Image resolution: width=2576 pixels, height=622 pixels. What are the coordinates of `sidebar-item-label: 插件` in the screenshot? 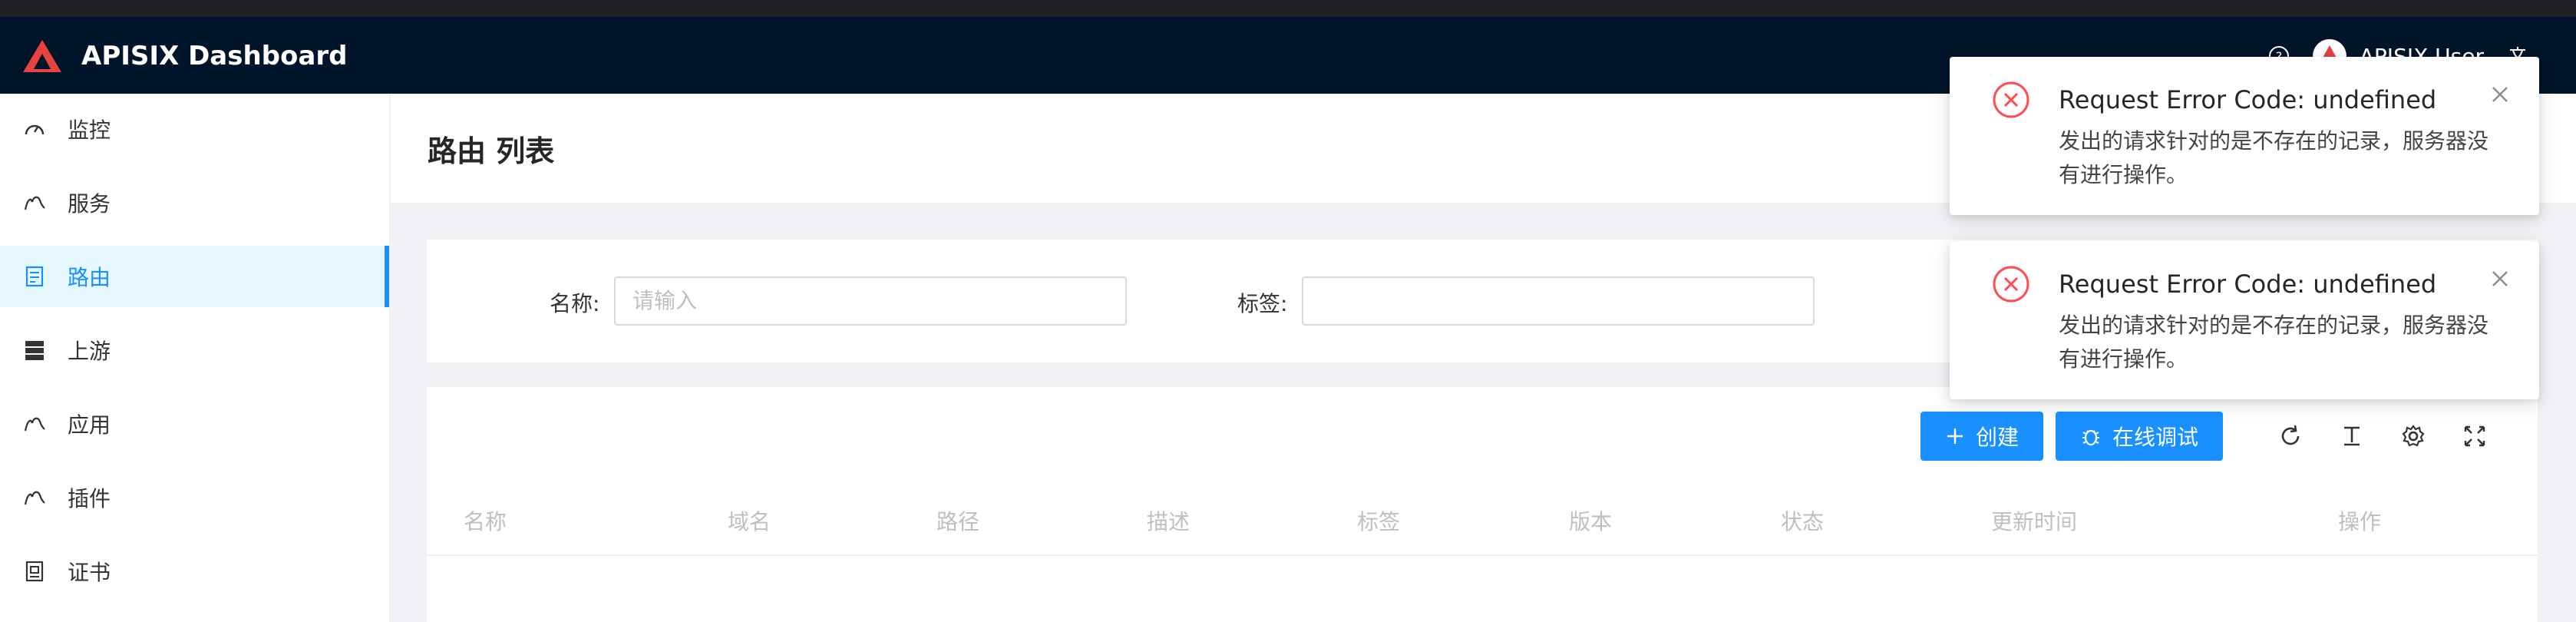 It's located at (89, 499).